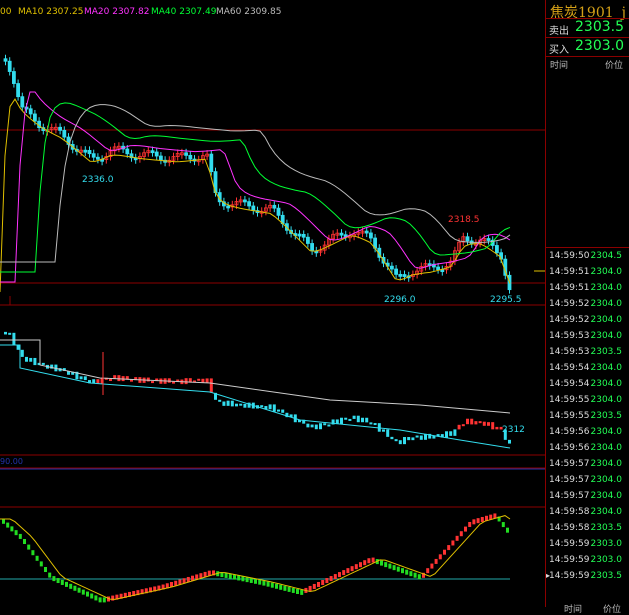 The image size is (629, 615). What do you see at coordinates (587, 417) in the screenshot?
I see `trade-row: 14:59:55 2303.5` at bounding box center [587, 417].